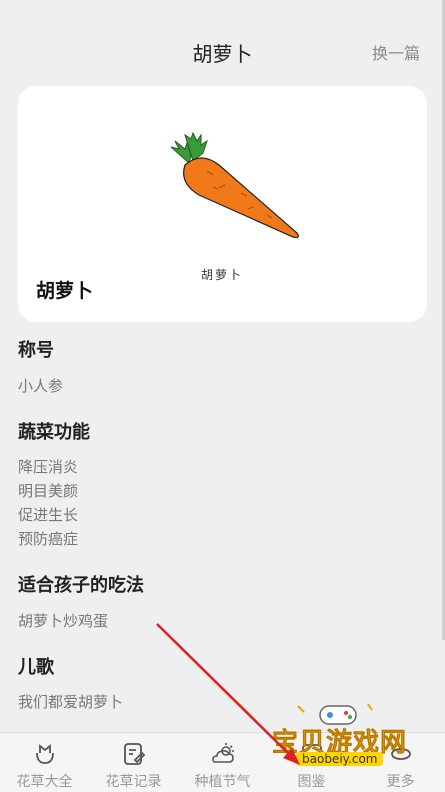 This screenshot has width=445, height=792. What do you see at coordinates (48, 515) in the screenshot?
I see `section-item: 促进生长` at bounding box center [48, 515].